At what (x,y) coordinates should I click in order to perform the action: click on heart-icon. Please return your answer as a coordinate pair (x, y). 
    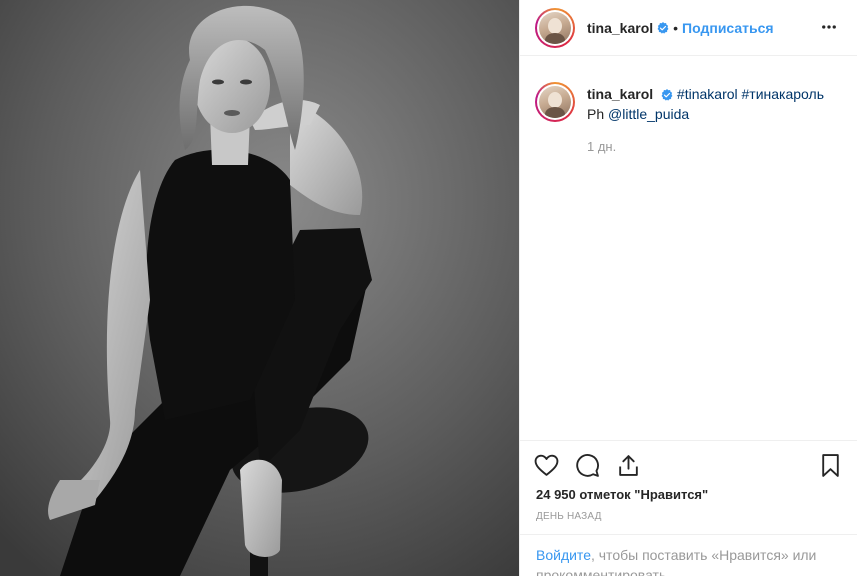
    Looking at the image, I should click on (546, 465).